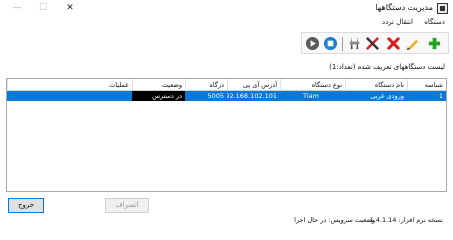  What do you see at coordinates (252, 96) in the screenshot?
I see `ip-address-cell: 192.168.102.101` at bounding box center [252, 96].